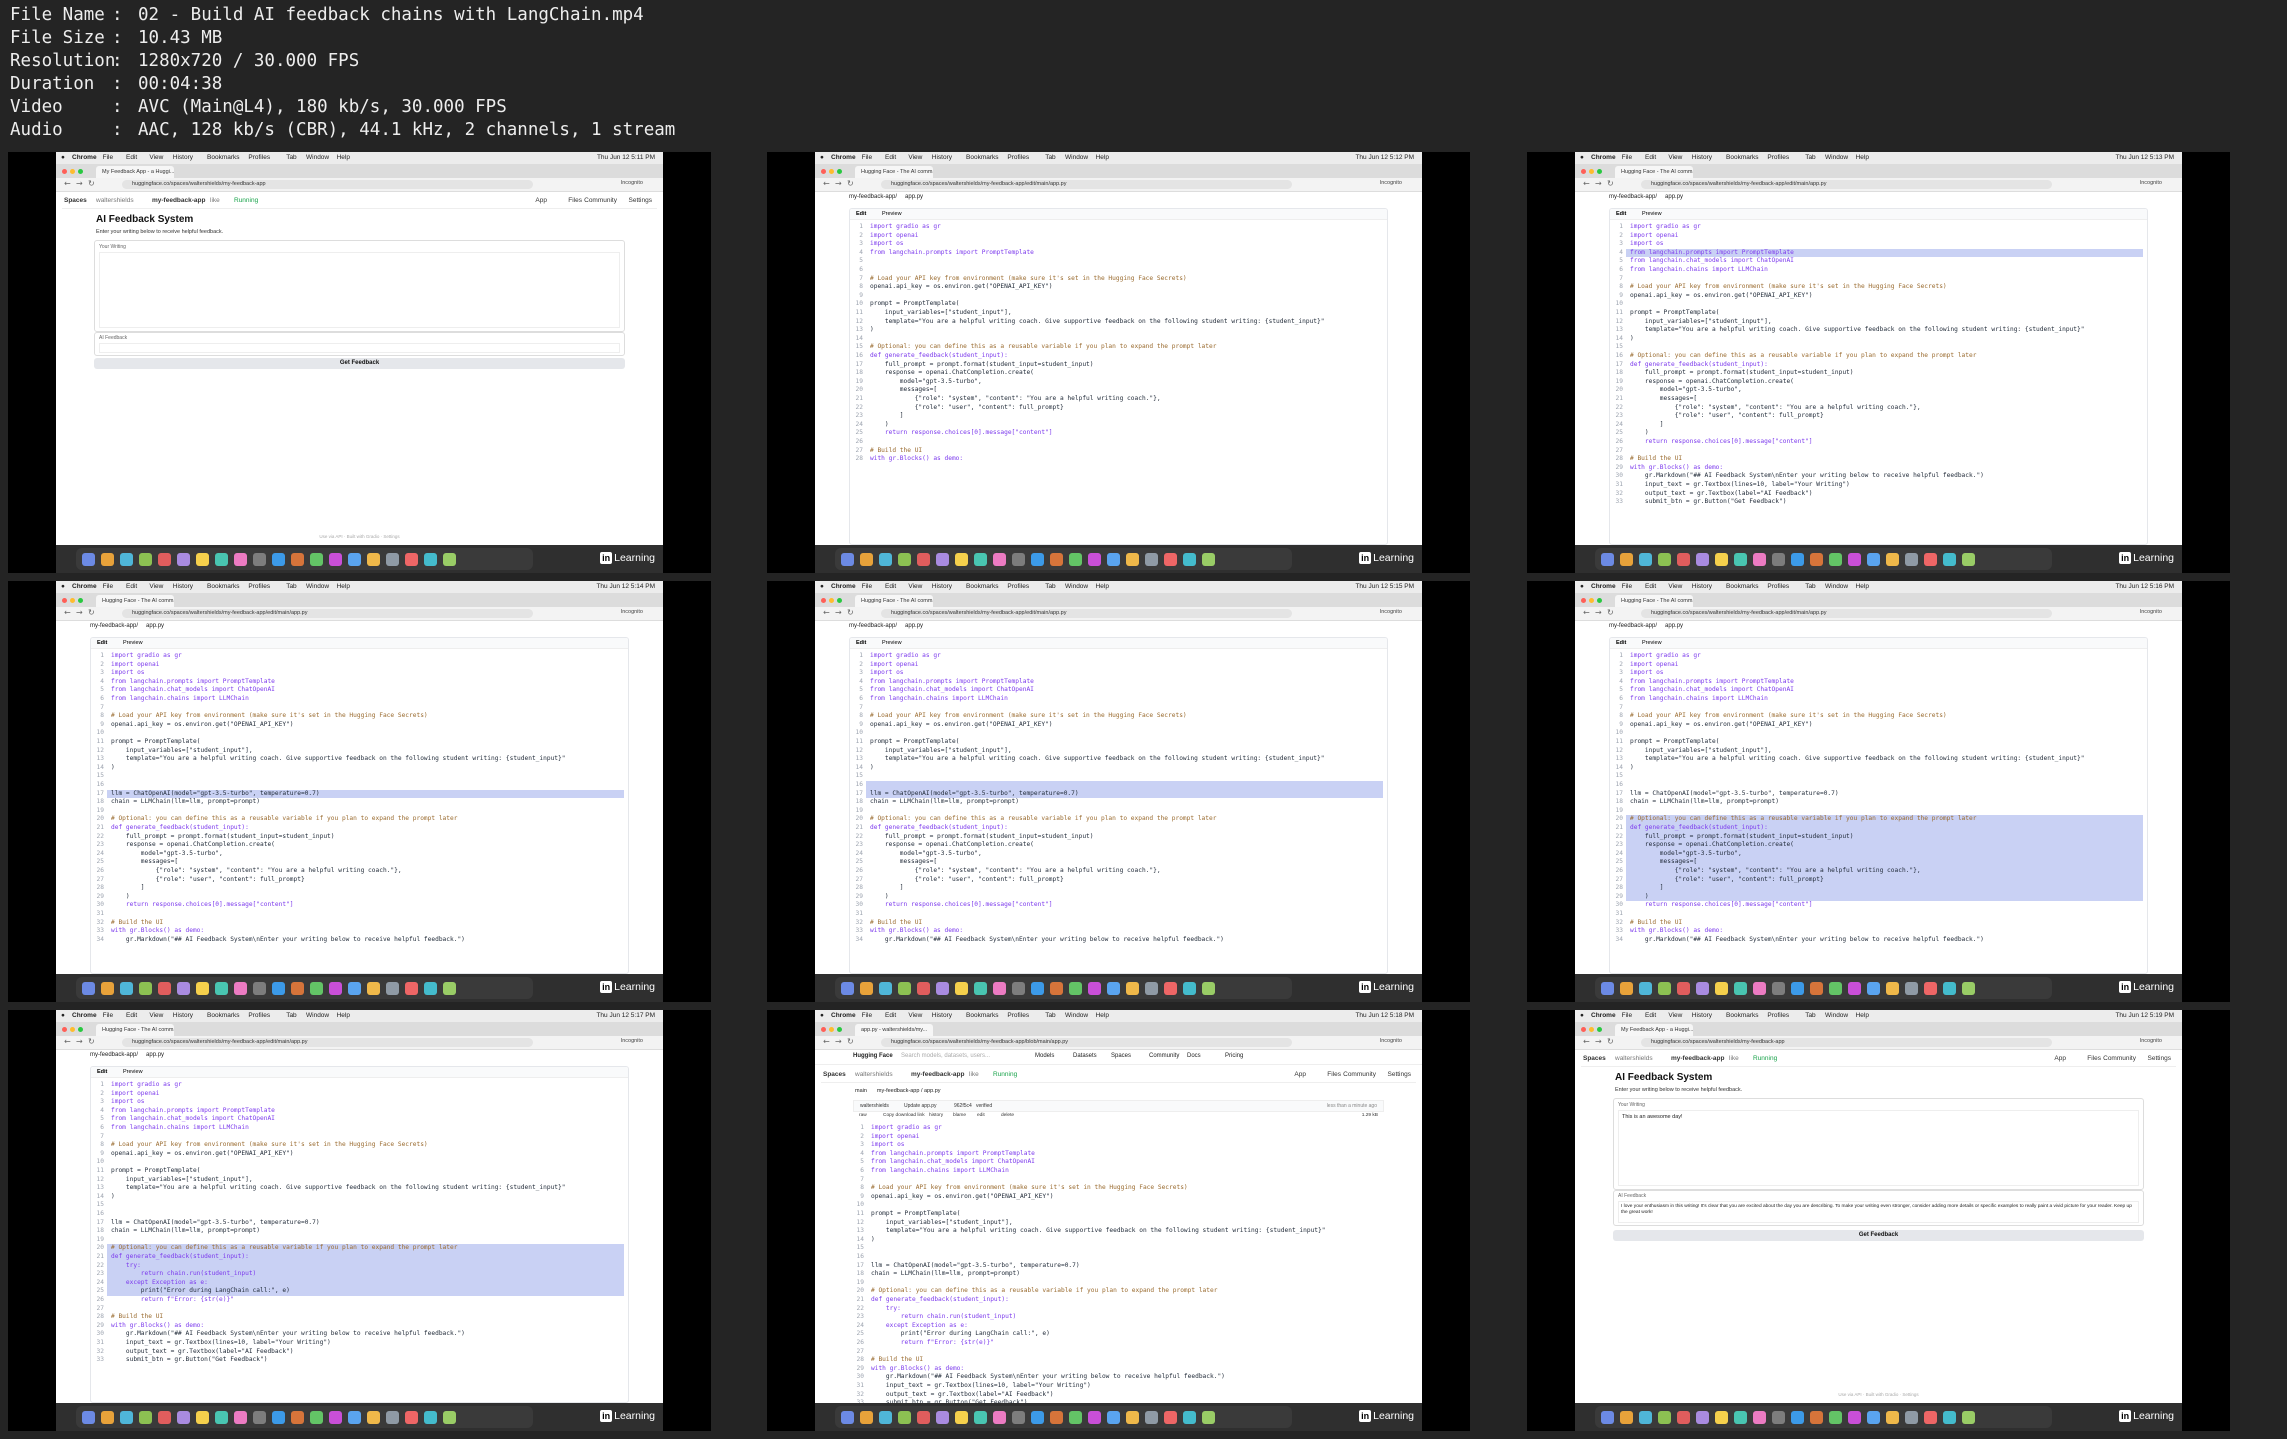 The image size is (2287, 1439). Describe the element at coordinates (79, 1041) in the screenshot. I see `forward-icon: →` at that location.